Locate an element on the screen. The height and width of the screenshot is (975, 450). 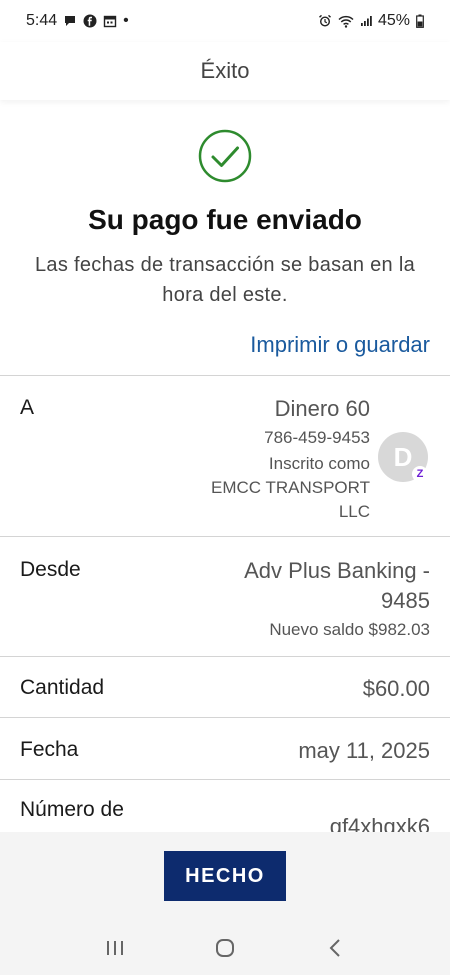
amount-label: Cantidad is located at coordinates (62, 687).